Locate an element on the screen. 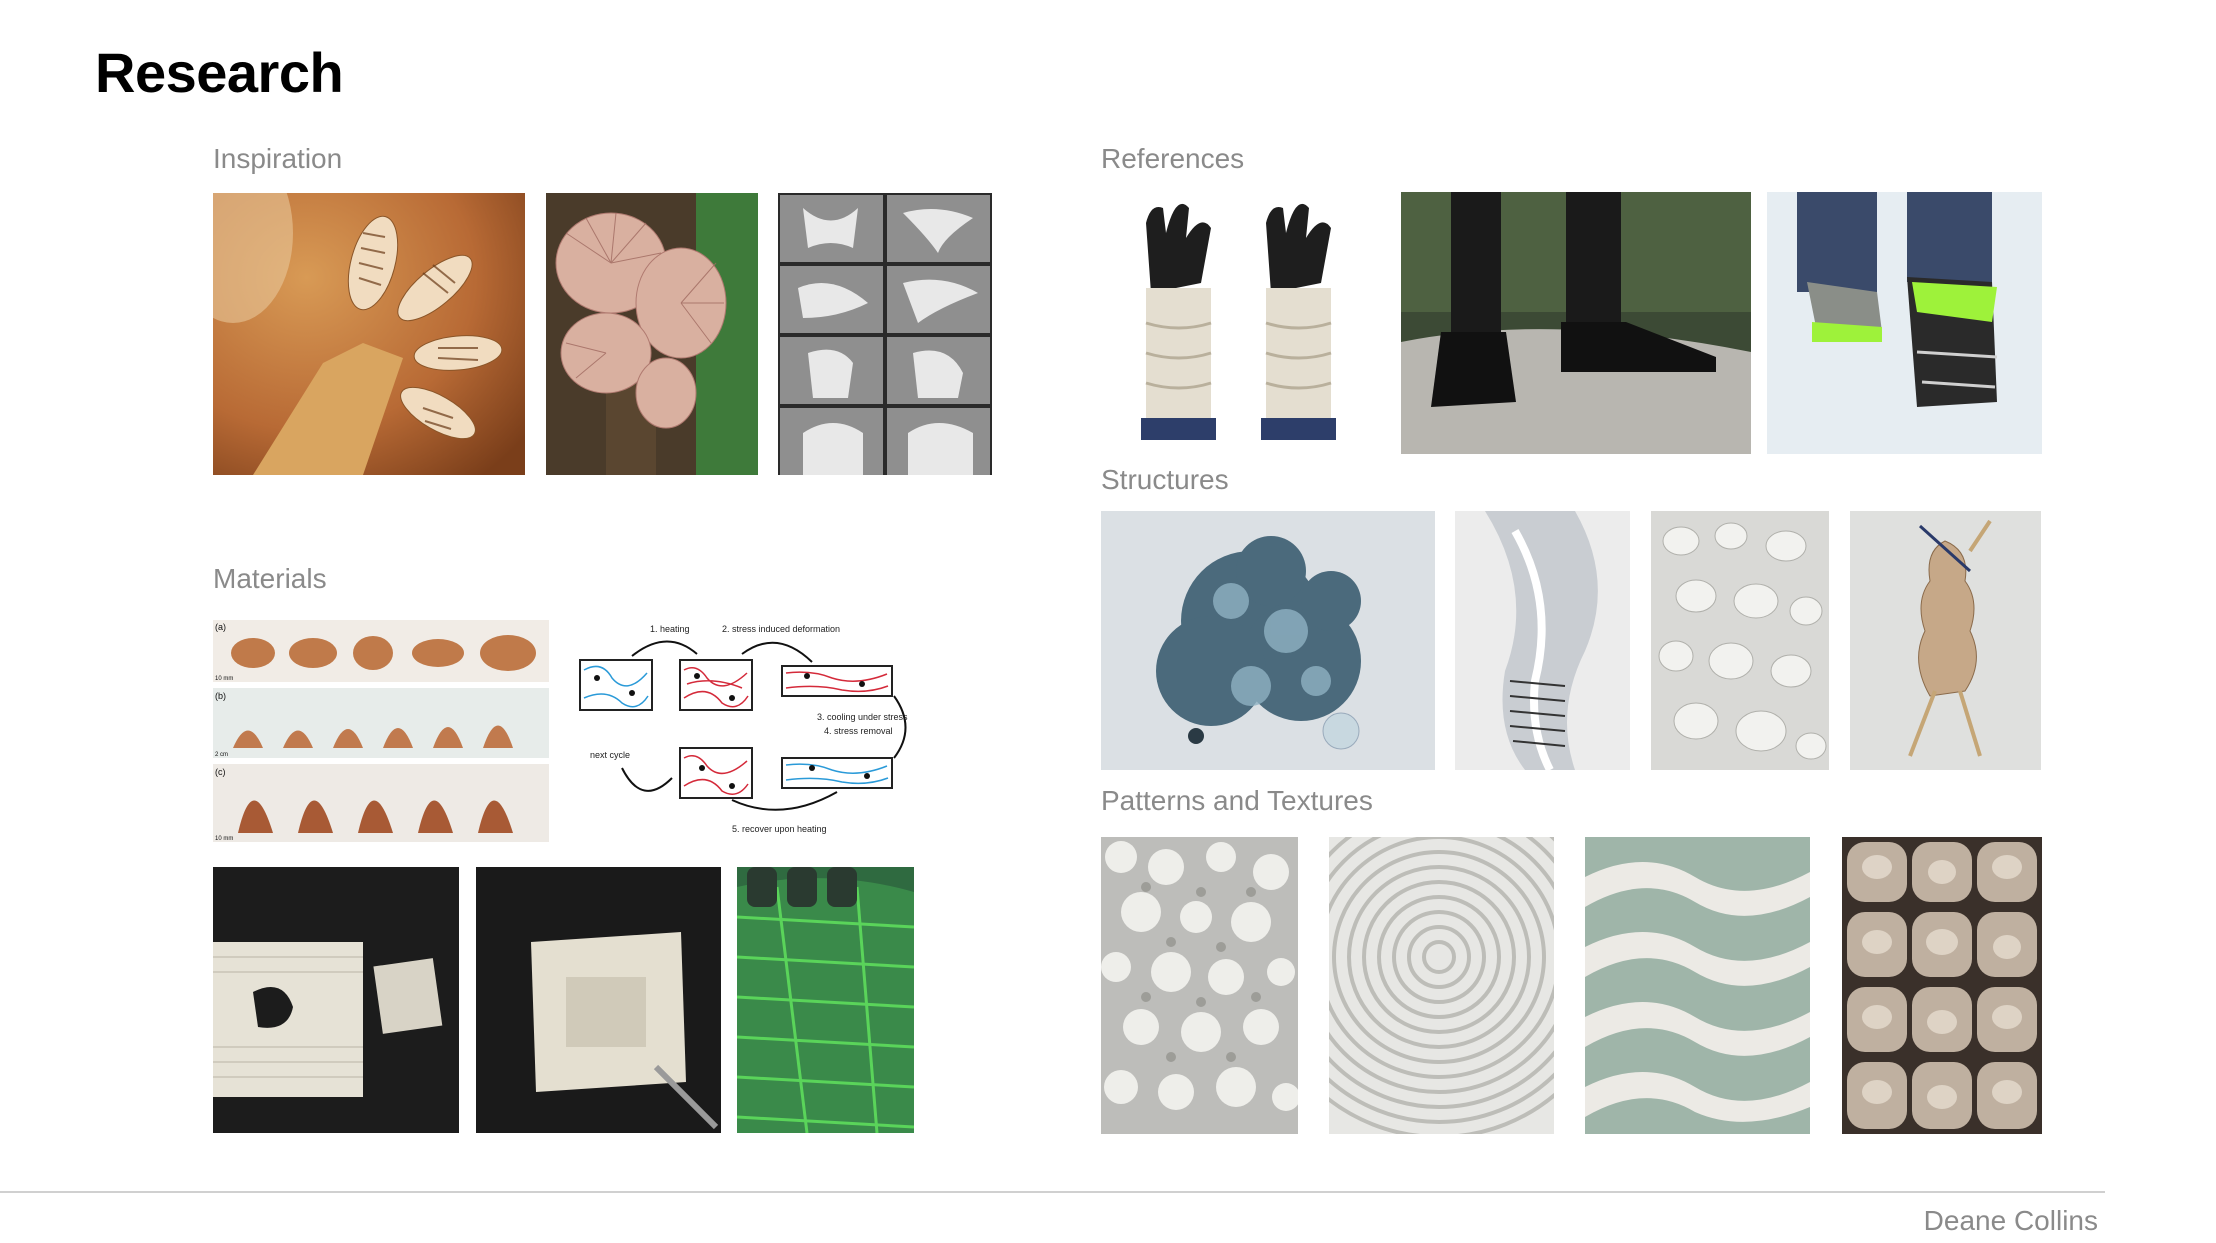 The width and height of the screenshot is (2216, 1243). knitted-swatch-hole-image is located at coordinates (336, 1000).